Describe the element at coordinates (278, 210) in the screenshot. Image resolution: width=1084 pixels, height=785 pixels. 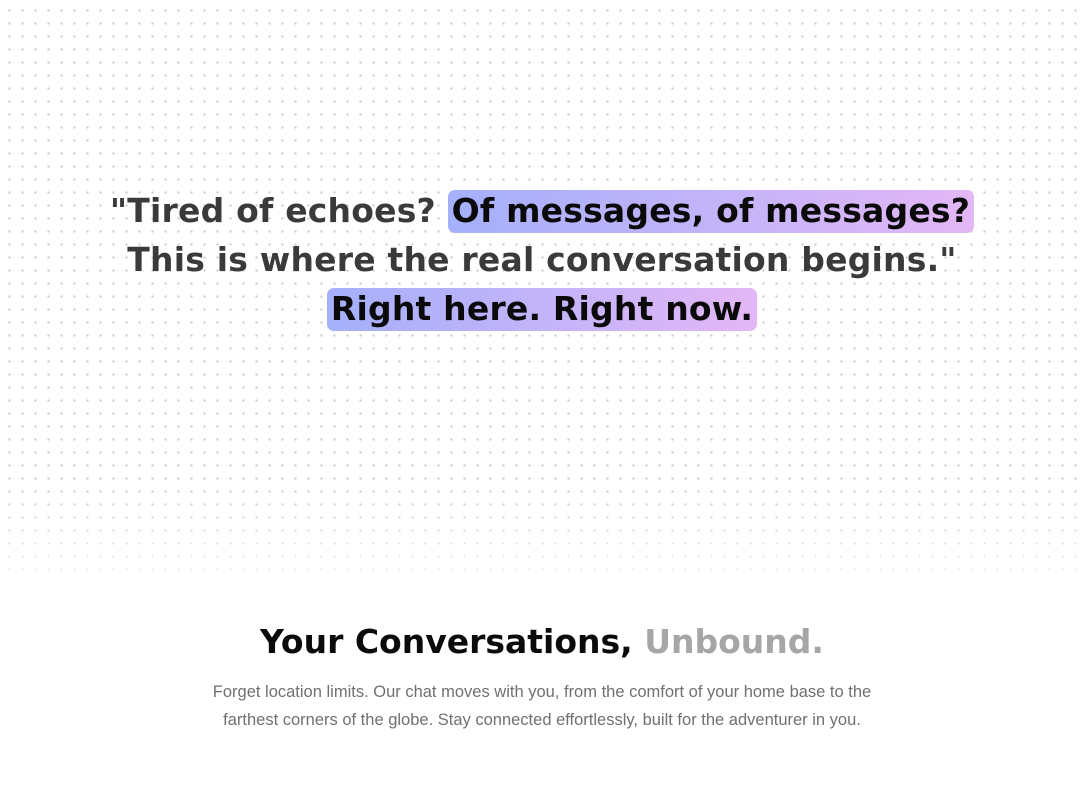
I see `quote-line1-text: "Tired of echoes?` at that location.